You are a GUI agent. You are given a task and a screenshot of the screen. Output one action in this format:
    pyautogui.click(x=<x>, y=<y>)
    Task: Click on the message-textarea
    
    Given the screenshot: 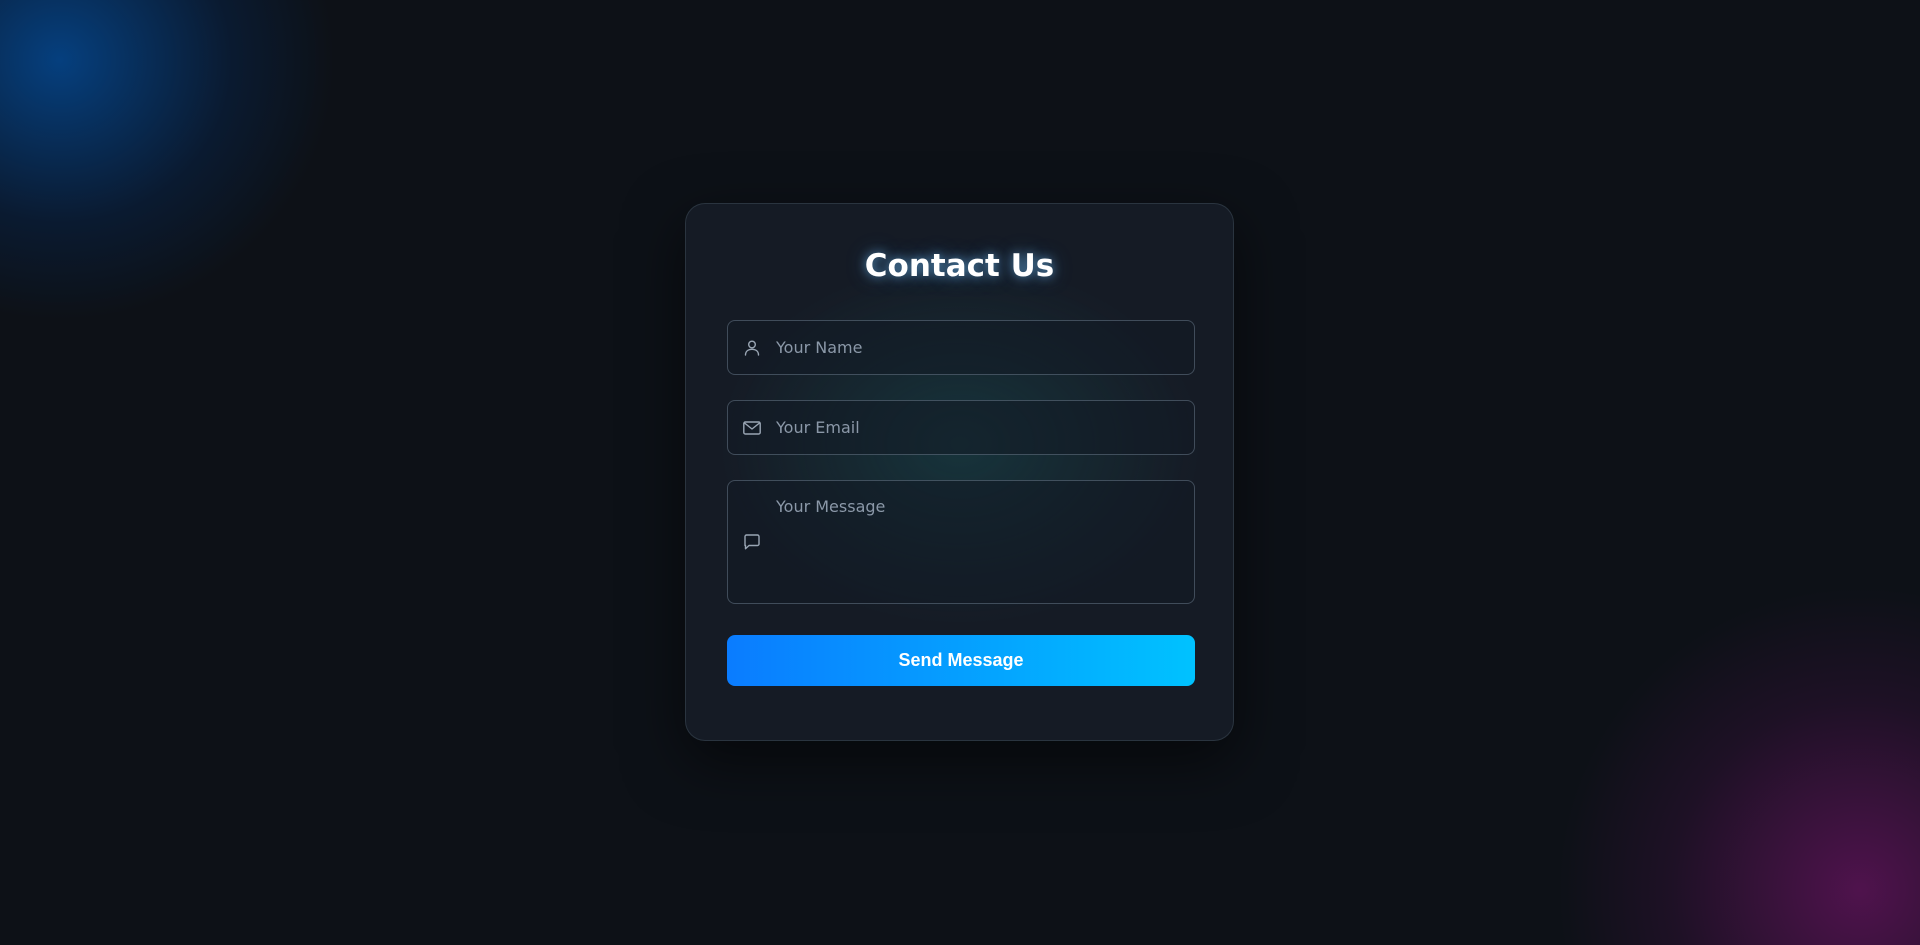 What is the action you would take?
    pyautogui.click(x=979, y=545)
    